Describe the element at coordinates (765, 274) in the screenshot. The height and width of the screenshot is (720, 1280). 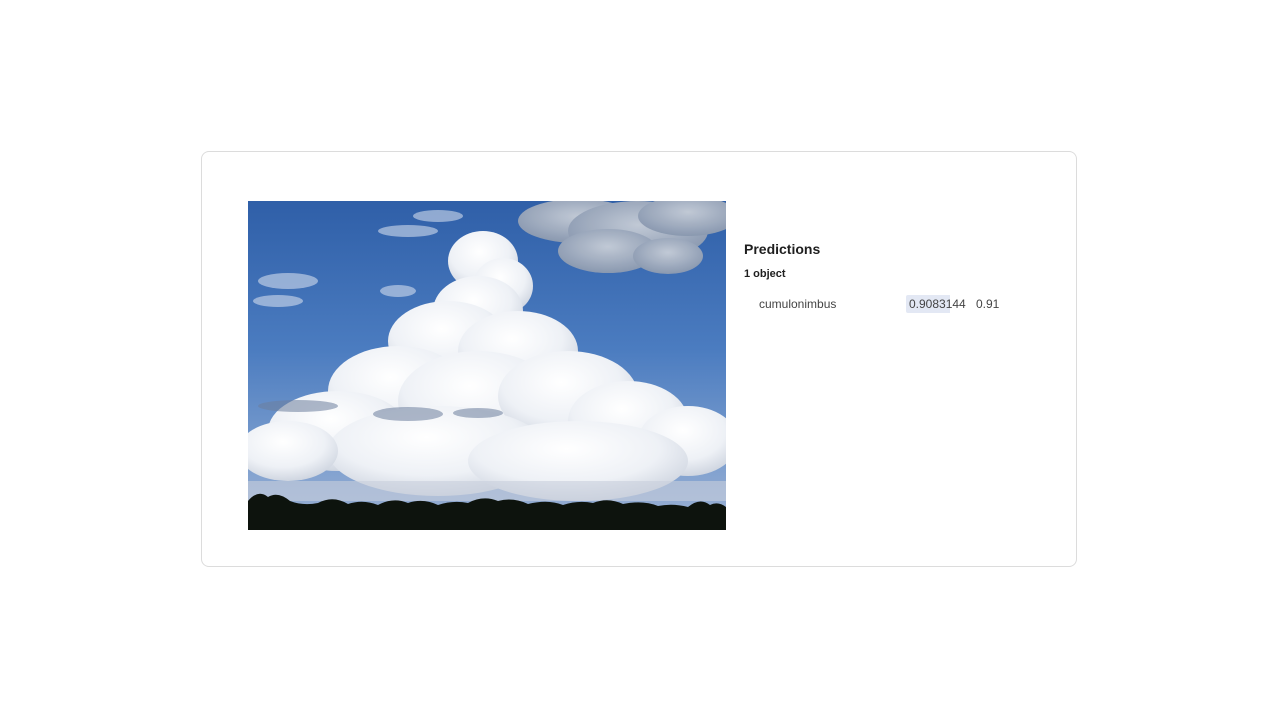
I see `object-count: 1 object` at that location.